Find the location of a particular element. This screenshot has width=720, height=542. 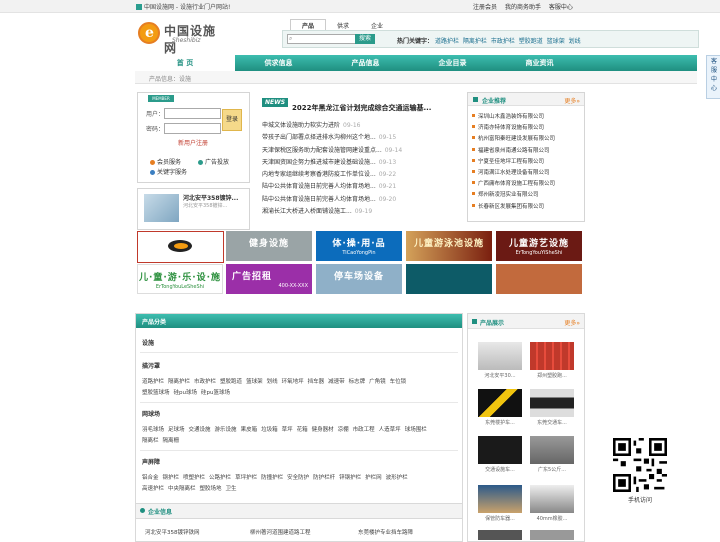

hot-keyword: 隔离护栏 is located at coordinates (475, 41).